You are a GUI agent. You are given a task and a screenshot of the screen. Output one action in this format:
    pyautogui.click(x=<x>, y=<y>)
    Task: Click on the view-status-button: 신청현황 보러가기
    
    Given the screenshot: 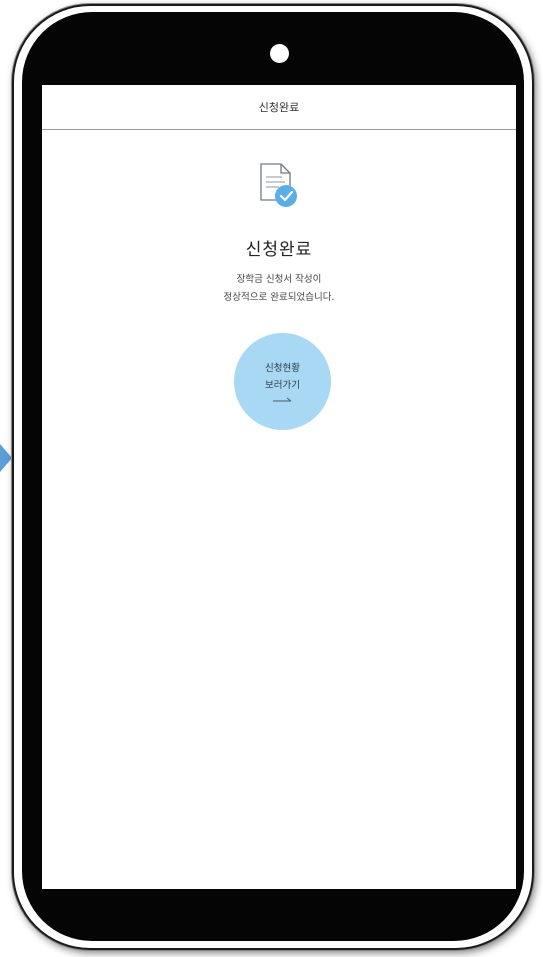 What is the action you would take?
    pyautogui.click(x=282, y=381)
    